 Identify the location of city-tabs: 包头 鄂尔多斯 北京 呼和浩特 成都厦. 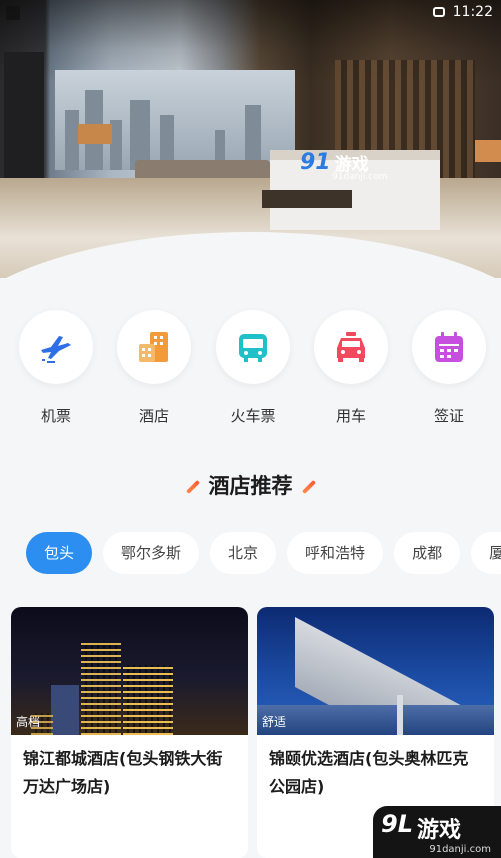
(263, 553).